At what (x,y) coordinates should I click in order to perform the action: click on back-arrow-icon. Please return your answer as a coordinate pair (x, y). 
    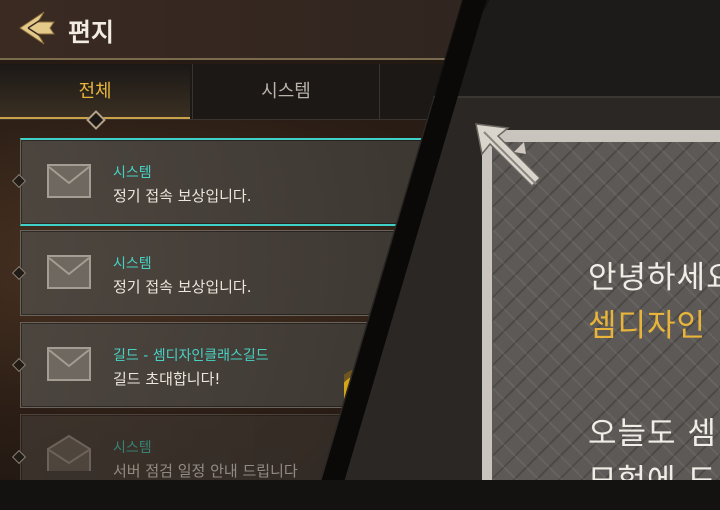
    Looking at the image, I should click on (36, 28).